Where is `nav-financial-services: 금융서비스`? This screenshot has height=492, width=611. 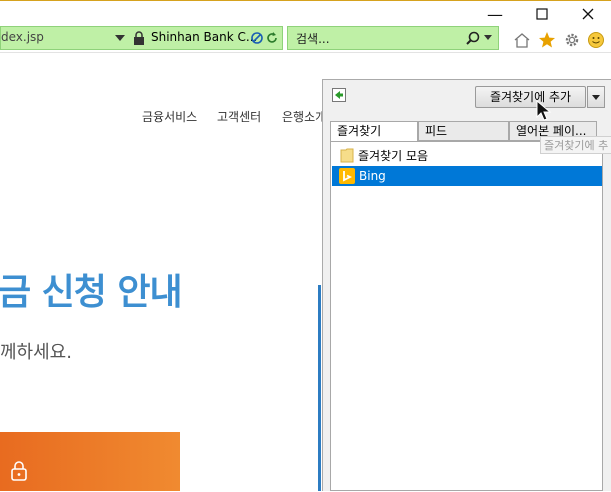
nav-financial-services: 금융서비스 is located at coordinates (169, 116).